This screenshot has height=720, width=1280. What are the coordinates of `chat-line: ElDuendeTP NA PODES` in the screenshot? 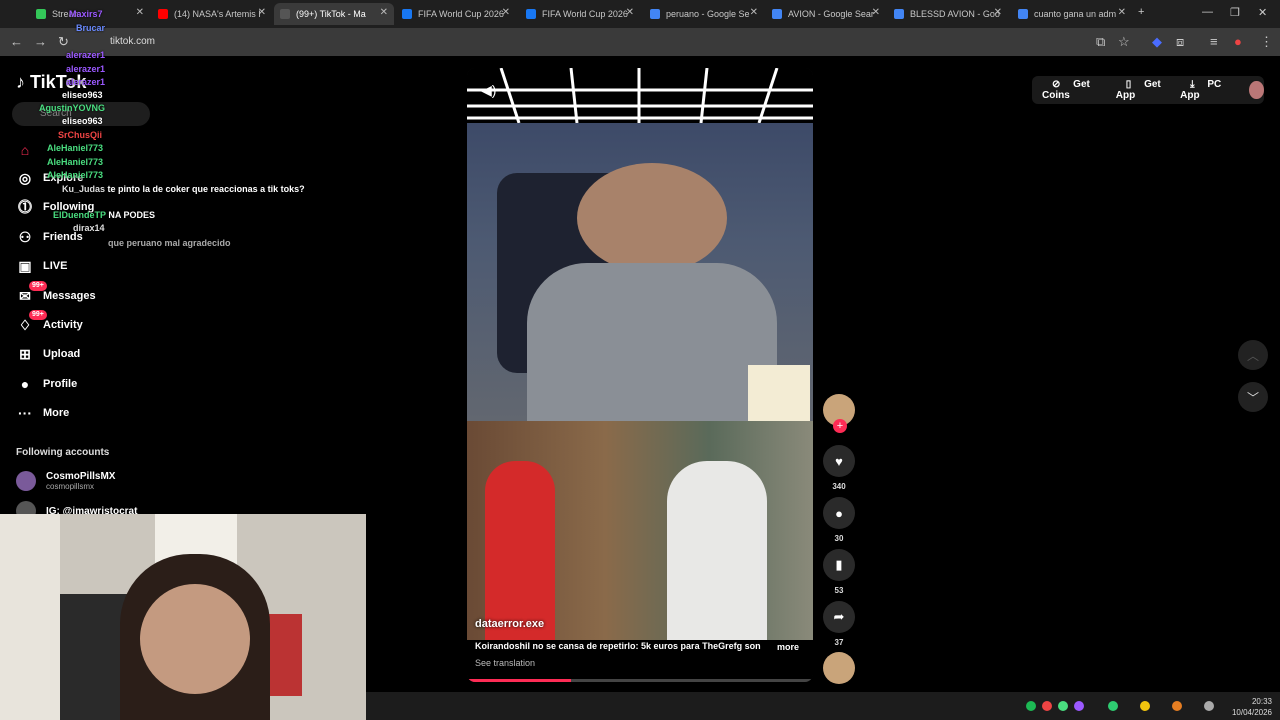 It's located at (104, 215).